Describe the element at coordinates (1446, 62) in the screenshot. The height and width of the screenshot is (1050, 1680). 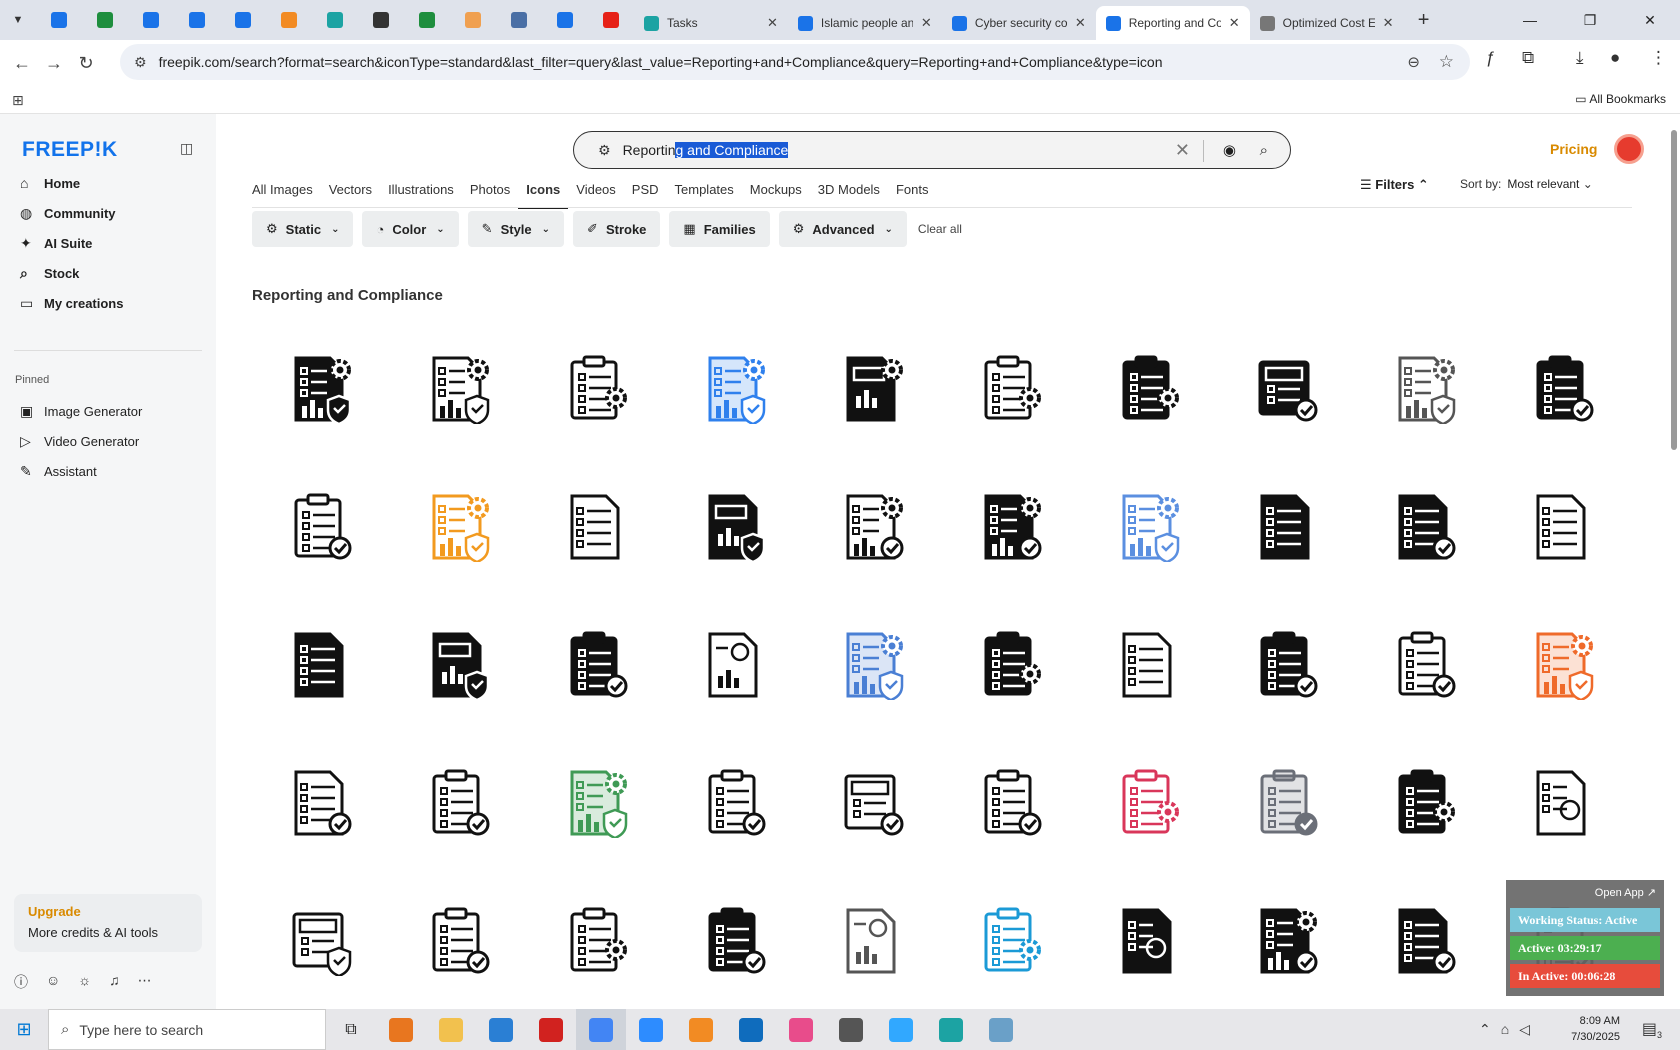
I see `bookmark-star-icon: ☆` at that location.